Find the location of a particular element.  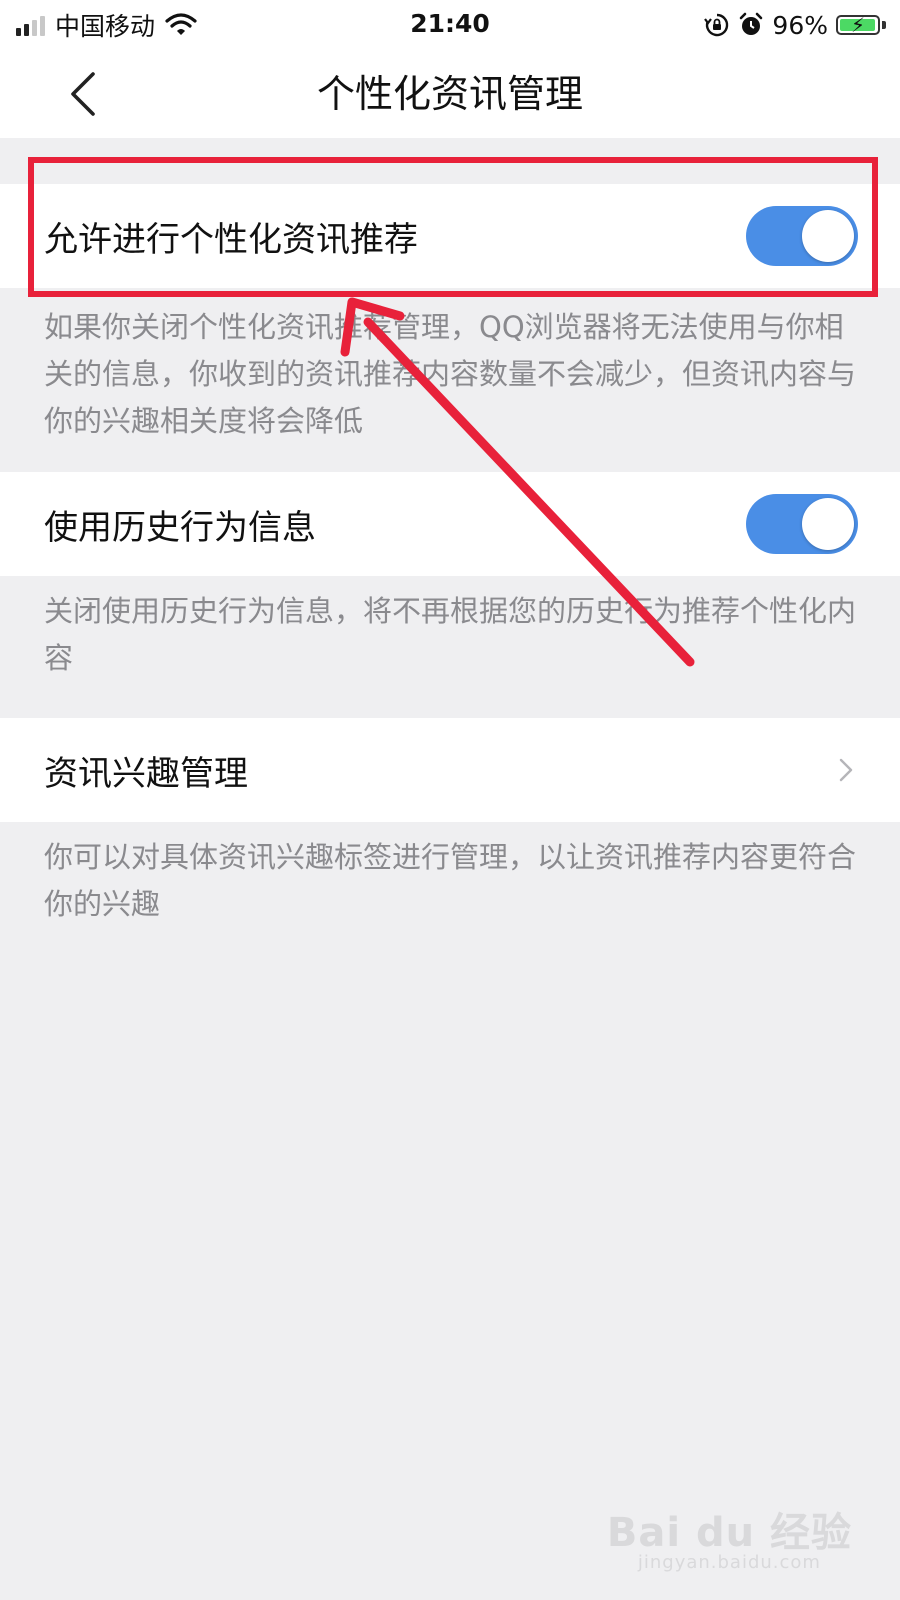

baidu-jingyan-watermark: Bai du 经验 jingyan.baidu.com is located at coordinates (729, 1536).